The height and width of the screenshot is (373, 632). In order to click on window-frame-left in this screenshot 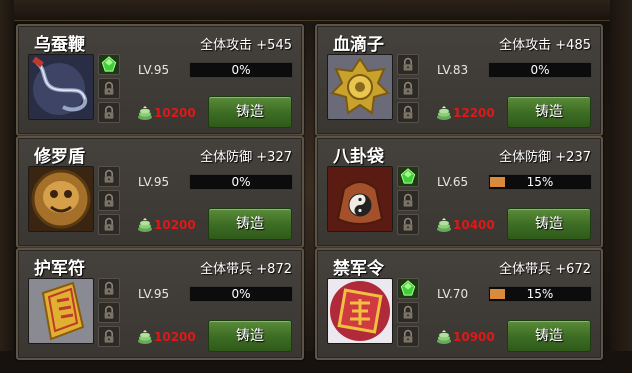, I will do `click(7, 186)`.